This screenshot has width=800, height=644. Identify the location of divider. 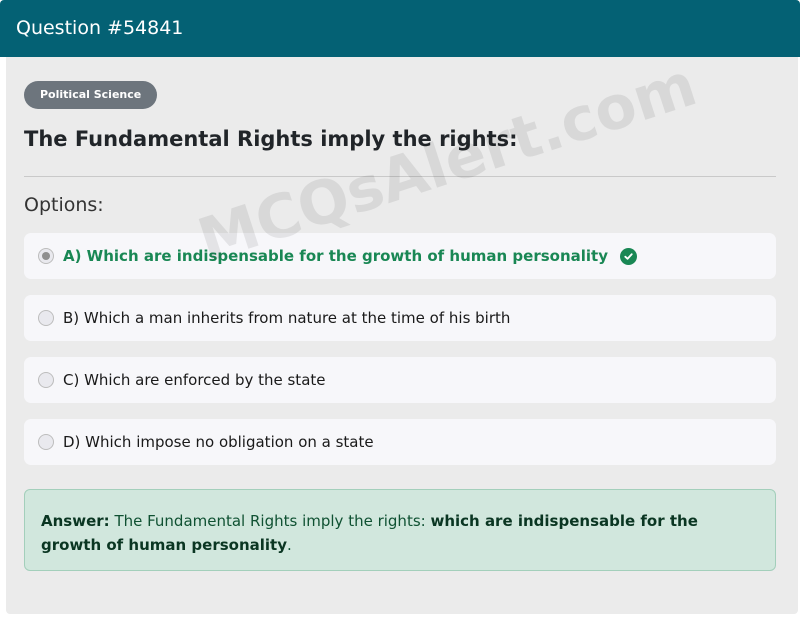
(400, 176).